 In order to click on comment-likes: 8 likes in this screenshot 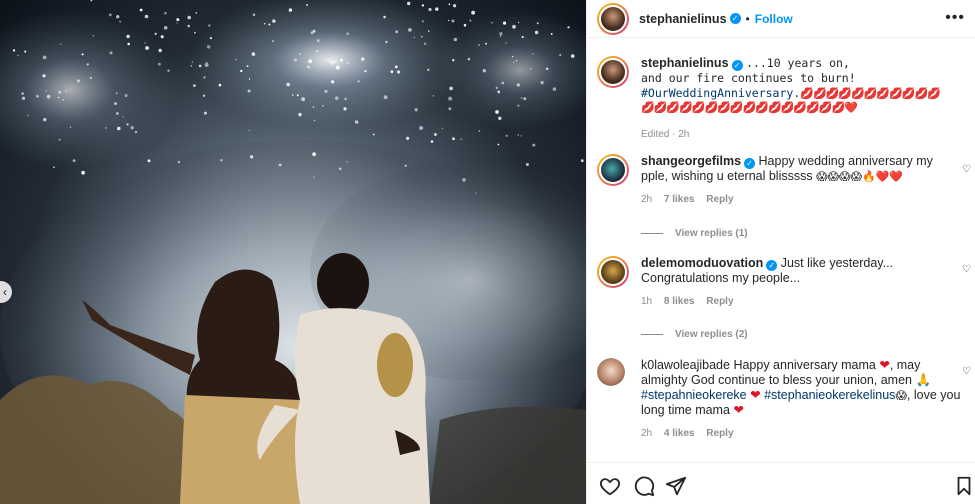, I will do `click(679, 301)`.